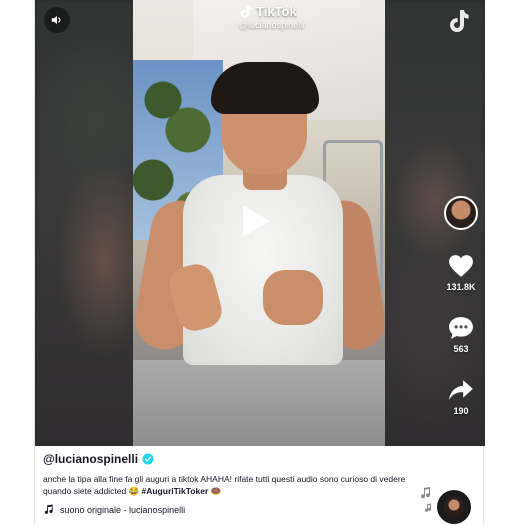 This screenshot has width=512, height=525. Describe the element at coordinates (216, 491) in the screenshot. I see `caption-emoji: 🍩` at that location.